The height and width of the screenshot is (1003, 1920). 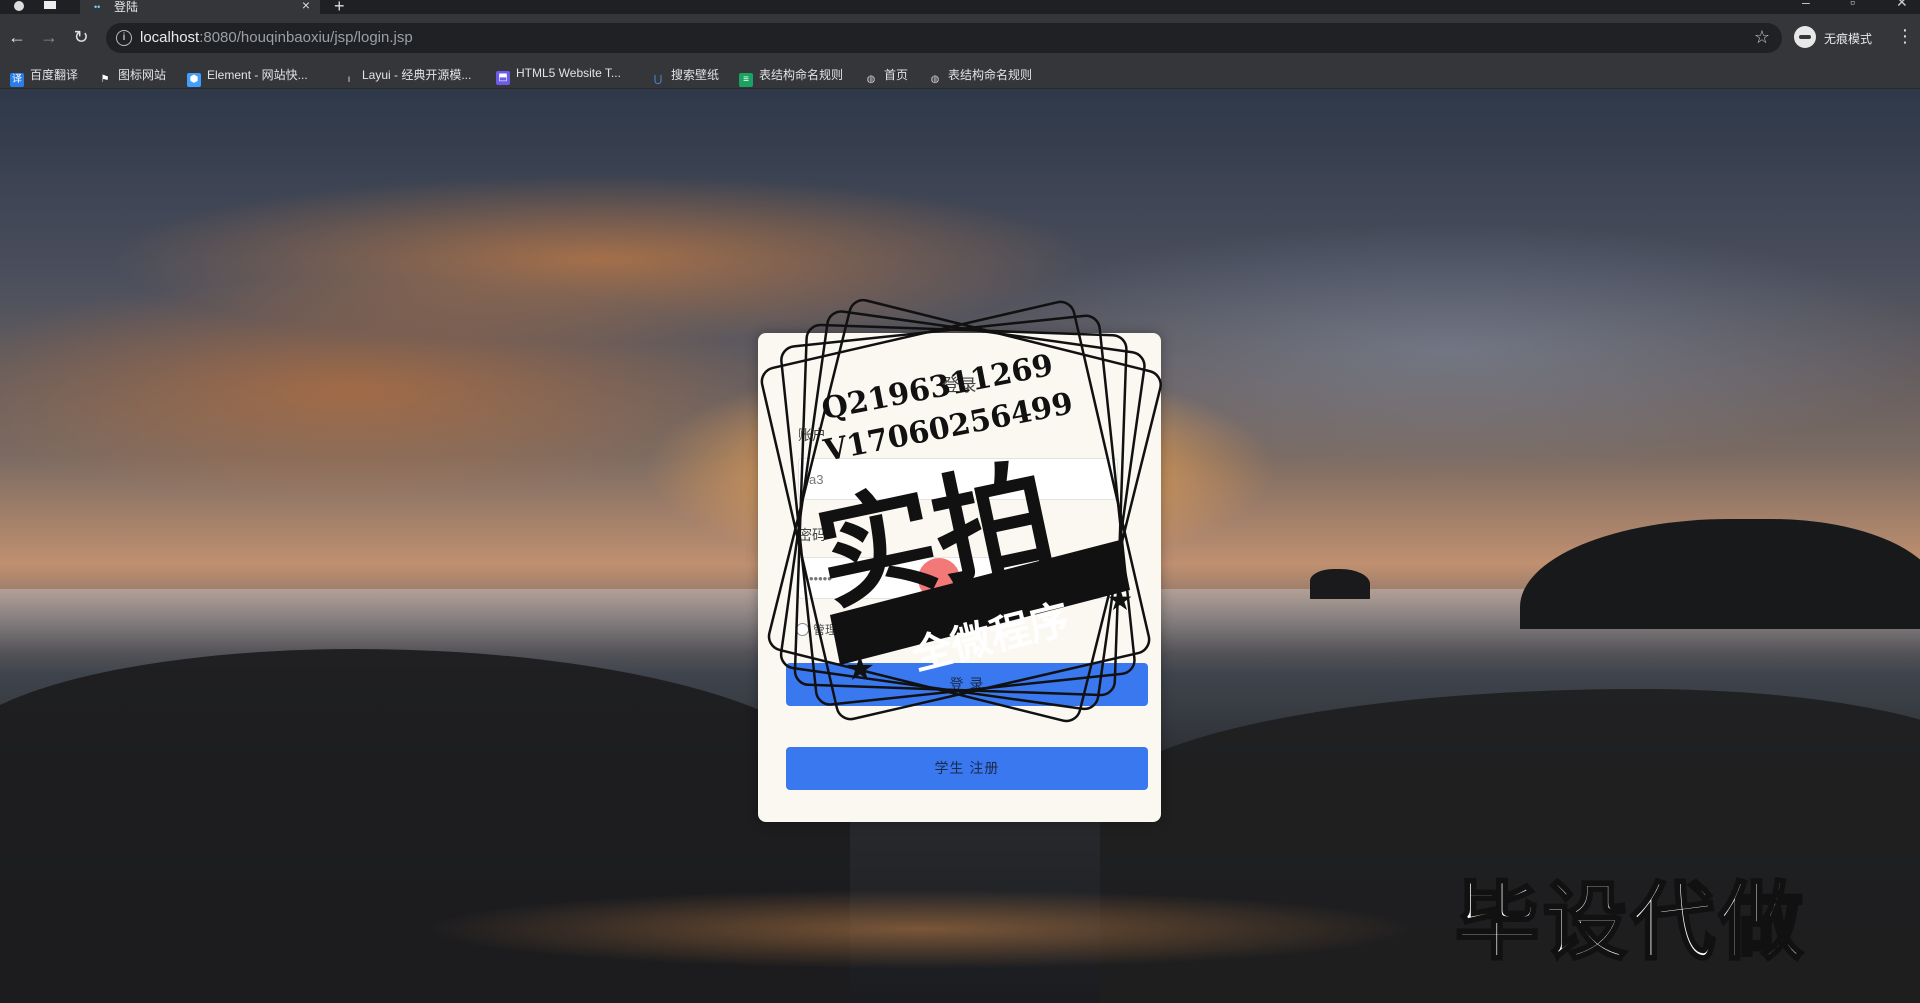 I want to click on bookmark-item: ≡ 表结构命名规则, so click(x=791, y=76).